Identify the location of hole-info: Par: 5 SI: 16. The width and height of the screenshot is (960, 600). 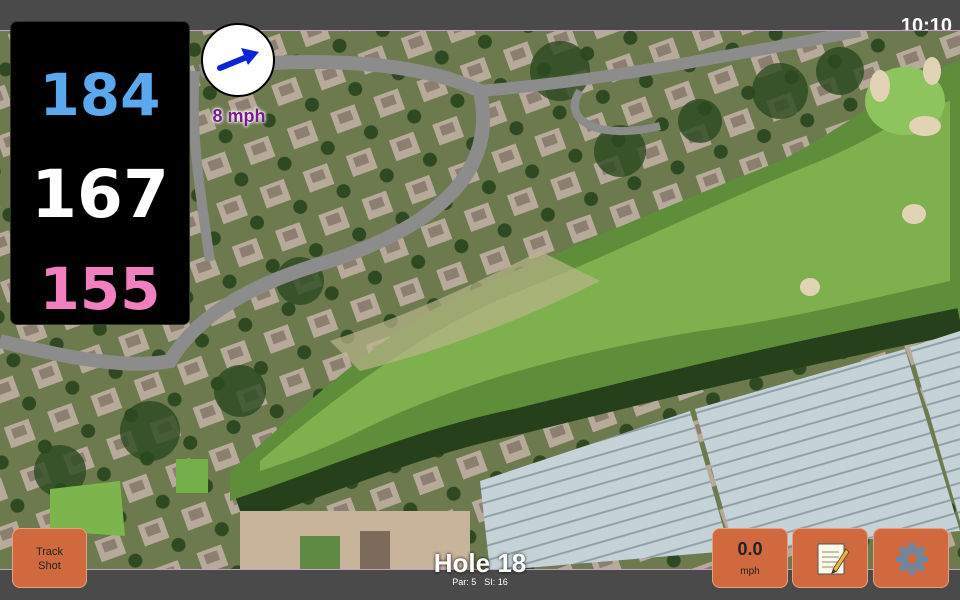
(480, 582).